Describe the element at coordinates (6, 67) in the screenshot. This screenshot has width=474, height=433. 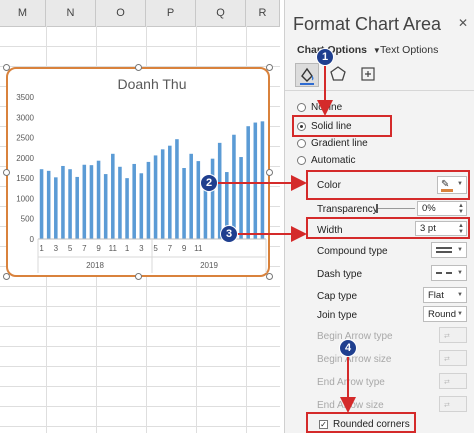
I see `resize-handle-top-left` at that location.